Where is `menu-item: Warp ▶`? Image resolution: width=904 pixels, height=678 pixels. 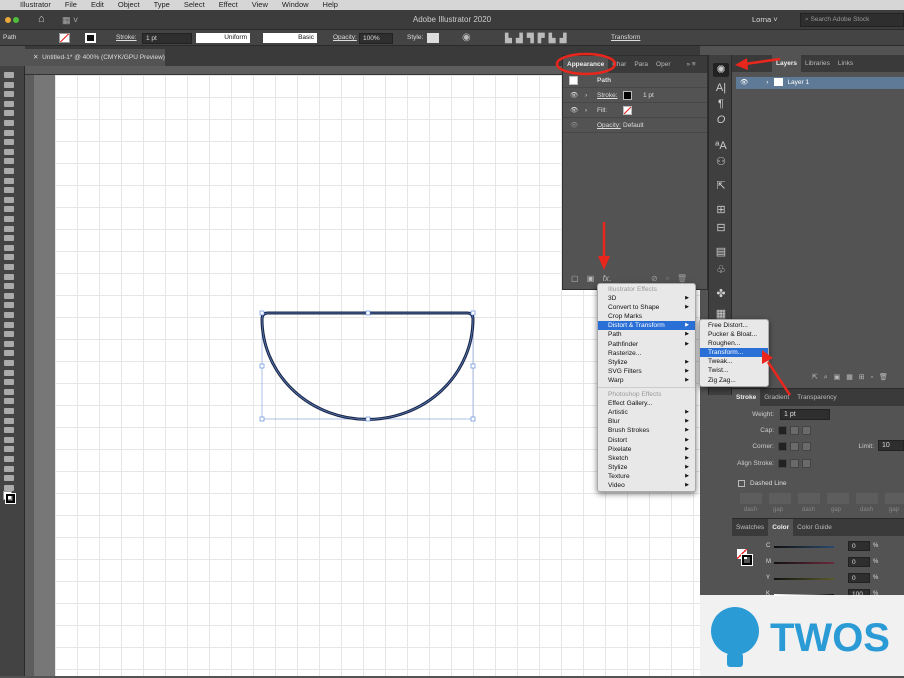
menu-item: Warp ▶ is located at coordinates (646, 380).